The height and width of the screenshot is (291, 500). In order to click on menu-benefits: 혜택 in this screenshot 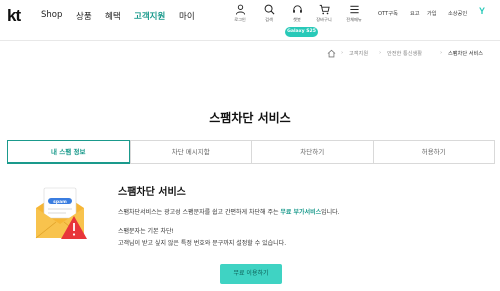, I will do `click(113, 16)`.